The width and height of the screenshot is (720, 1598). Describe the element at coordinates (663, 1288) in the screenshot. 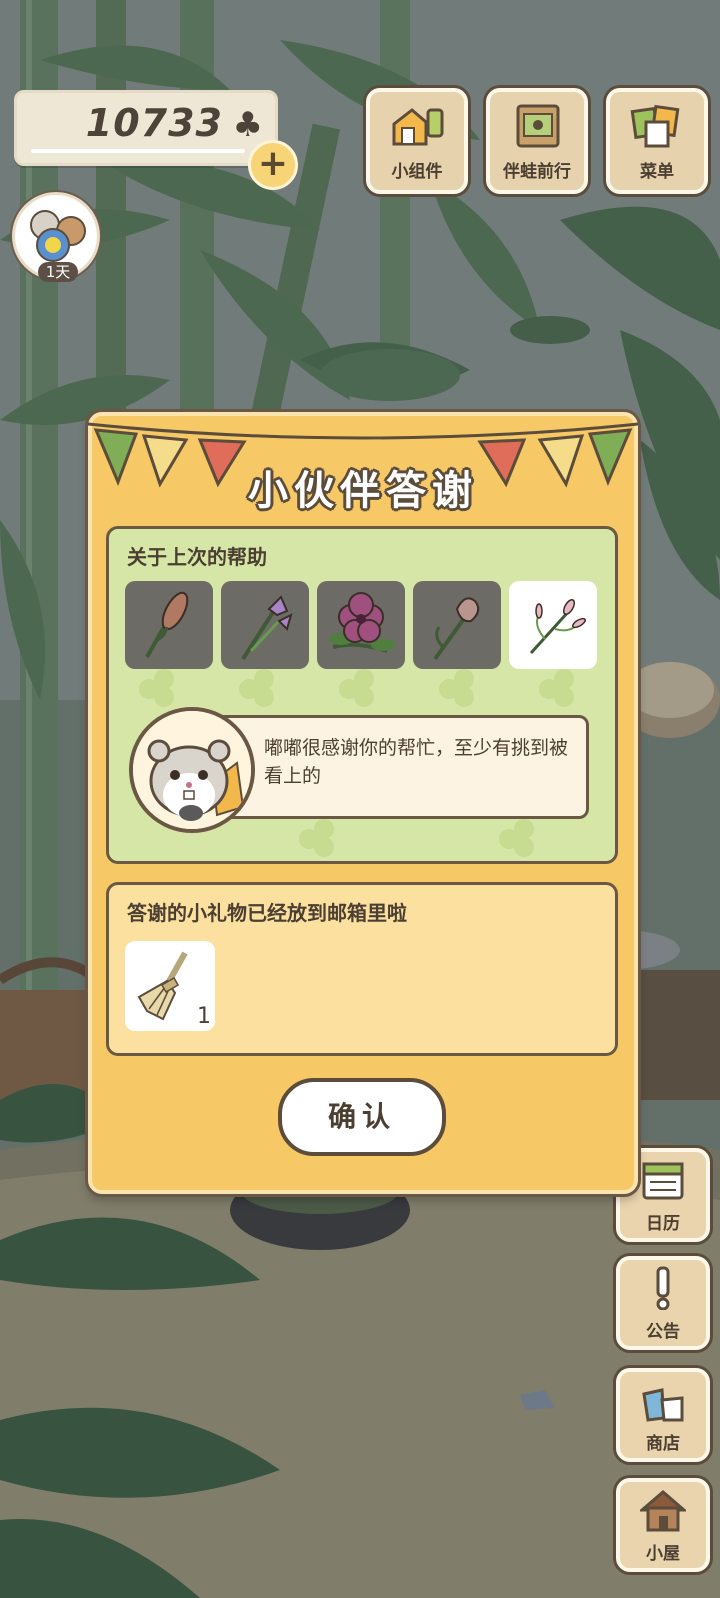

I see `notice-exclamation-icon` at that location.